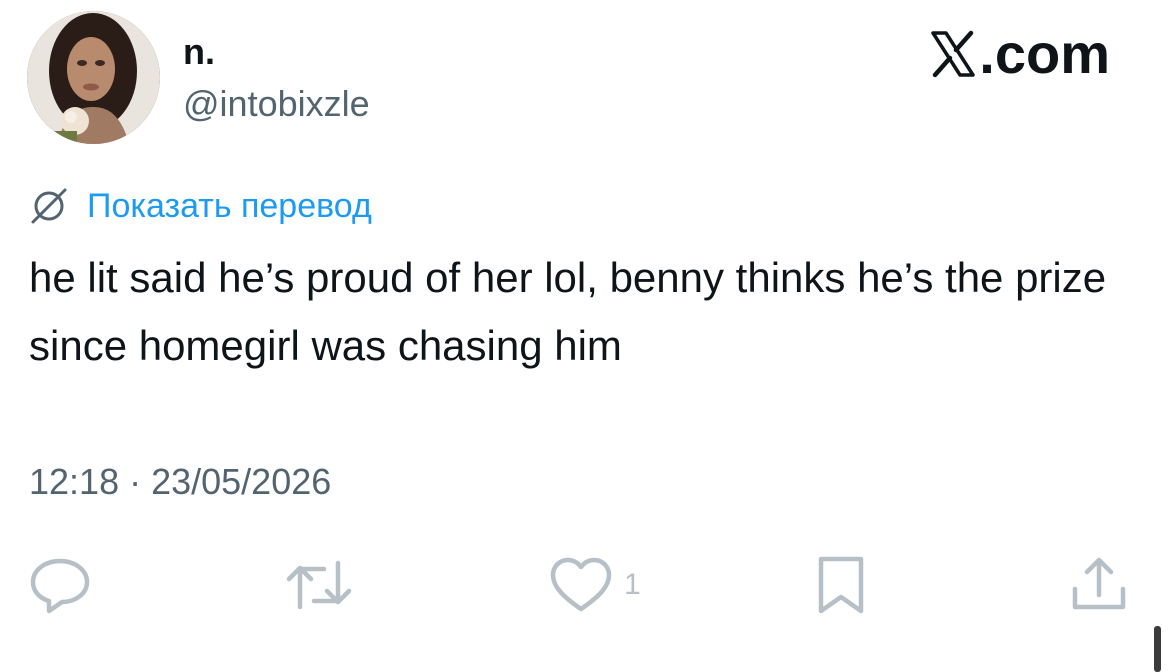 This screenshot has width=1170, height=672. Describe the element at coordinates (276, 104) in the screenshot. I see `user-handle: @intobixzle` at that location.